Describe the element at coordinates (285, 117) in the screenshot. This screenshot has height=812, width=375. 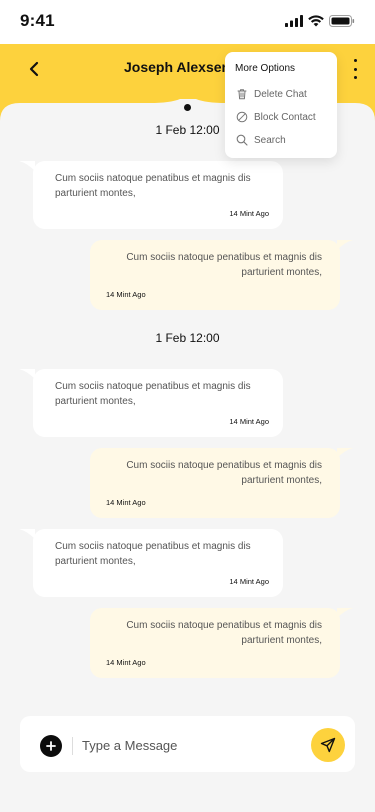
I see `menu-item-label: Block Contact` at that location.